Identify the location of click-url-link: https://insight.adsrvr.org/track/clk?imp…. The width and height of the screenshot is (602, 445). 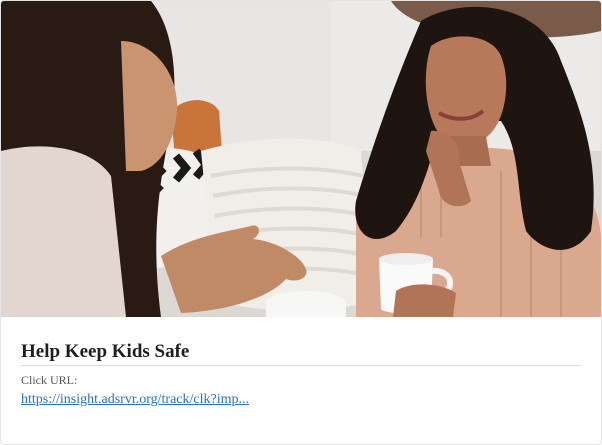
(135, 400).